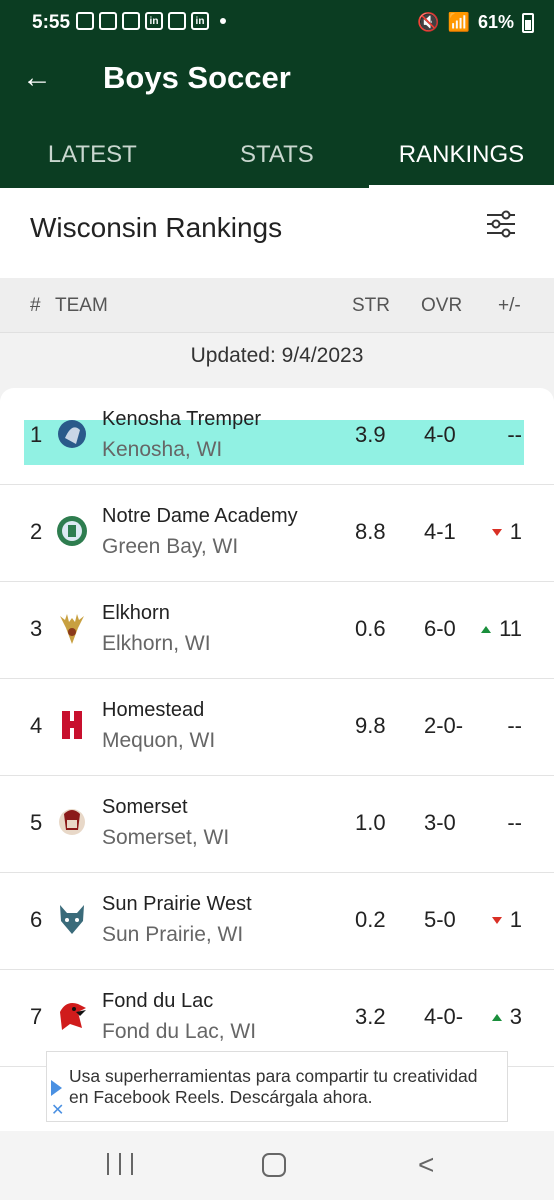 The image size is (554, 1200). What do you see at coordinates (441, 306) in the screenshot?
I see `col-ovr: OVR` at bounding box center [441, 306].